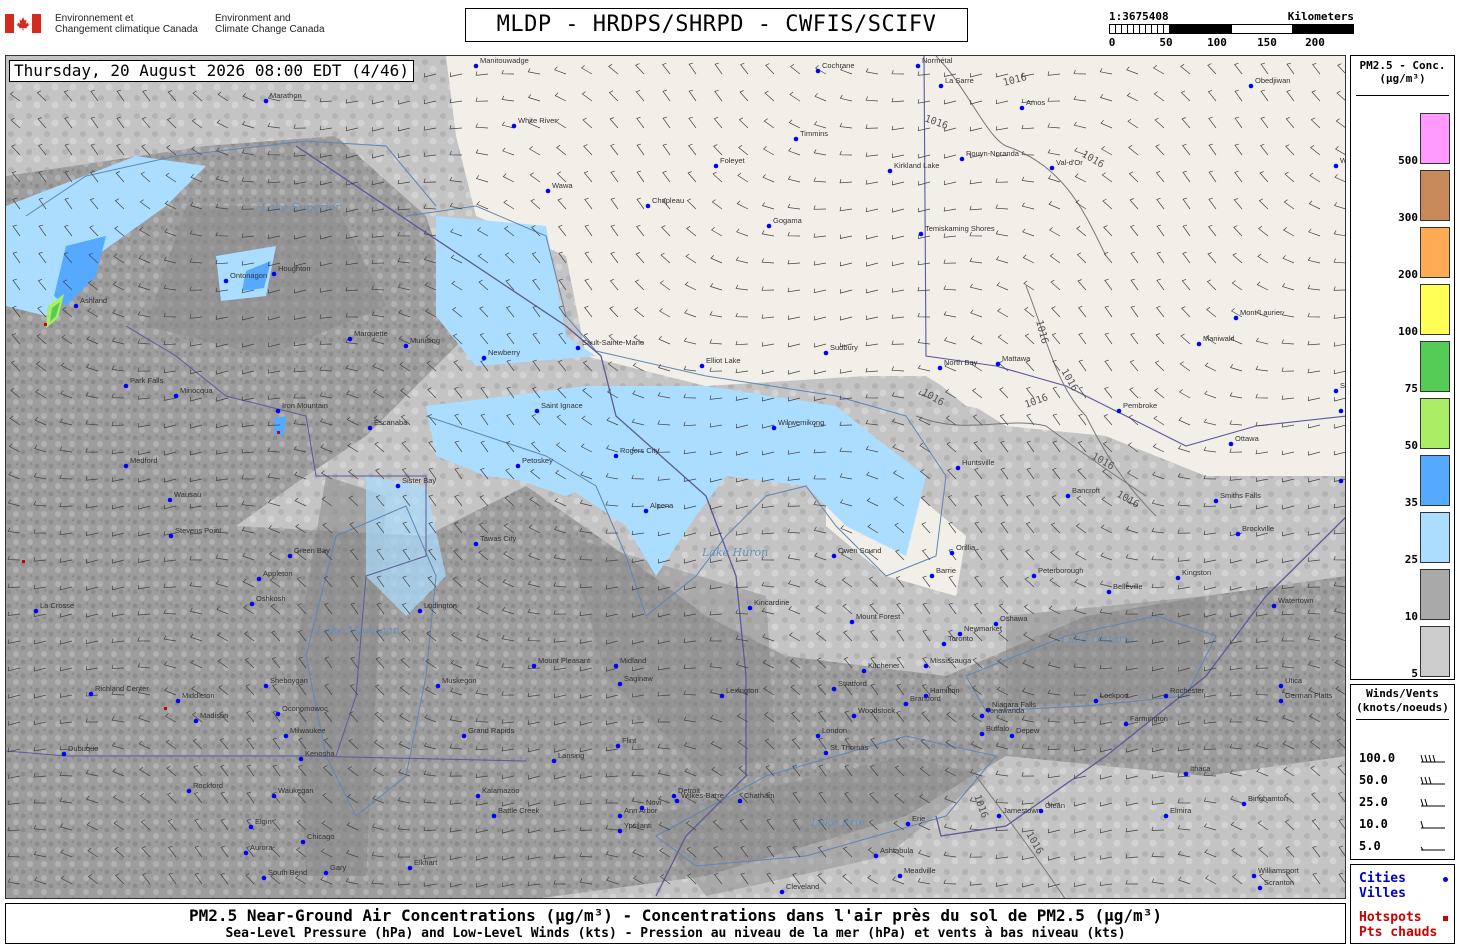  What do you see at coordinates (196, 390) in the screenshot?
I see `city-label: Minocqua` at bounding box center [196, 390].